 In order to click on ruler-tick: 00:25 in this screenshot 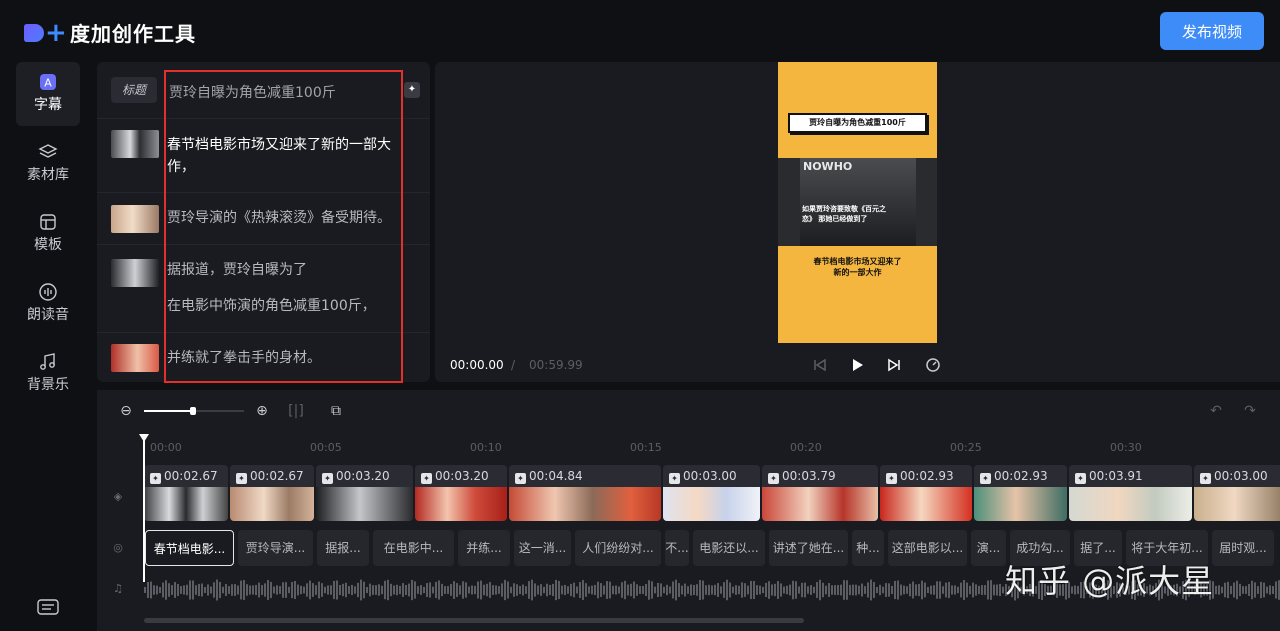, I will do `click(966, 447)`.